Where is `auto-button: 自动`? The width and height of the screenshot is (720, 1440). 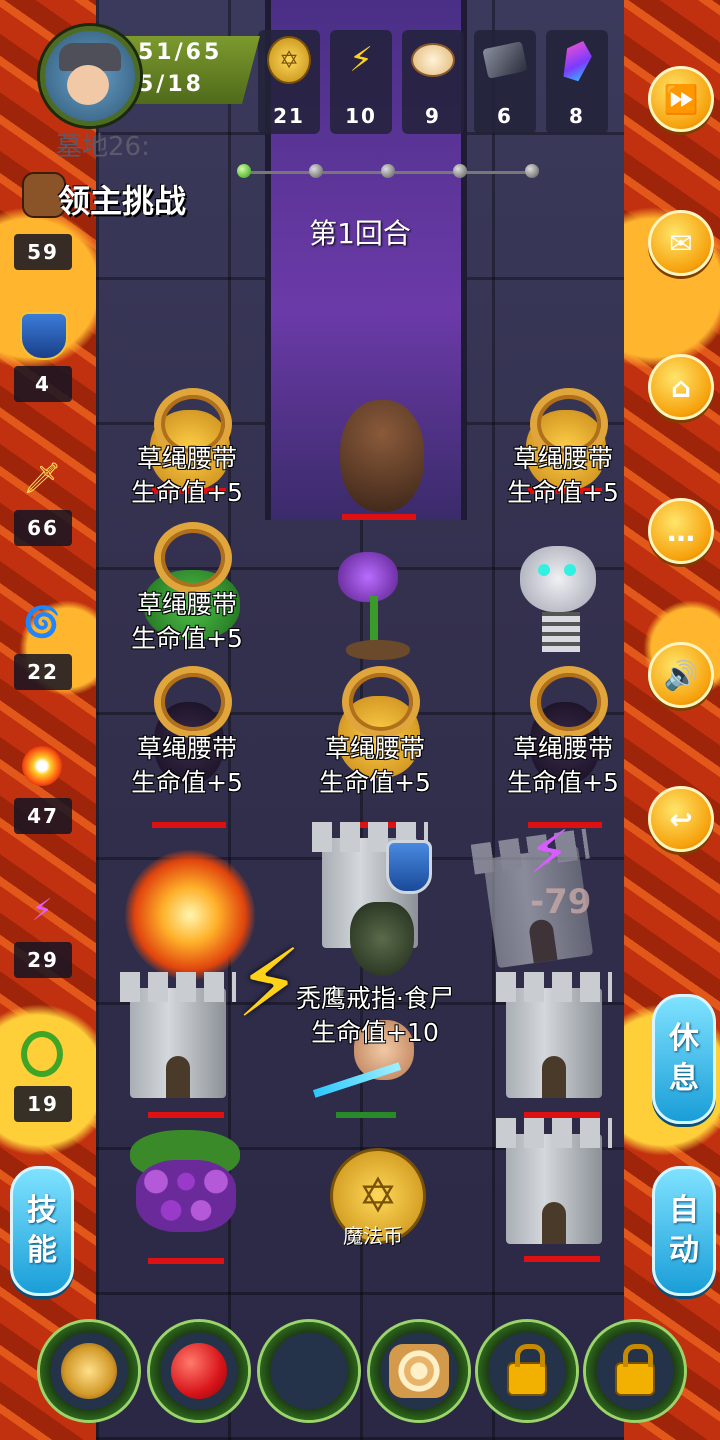
auto-button: 自动 is located at coordinates (684, 1231).